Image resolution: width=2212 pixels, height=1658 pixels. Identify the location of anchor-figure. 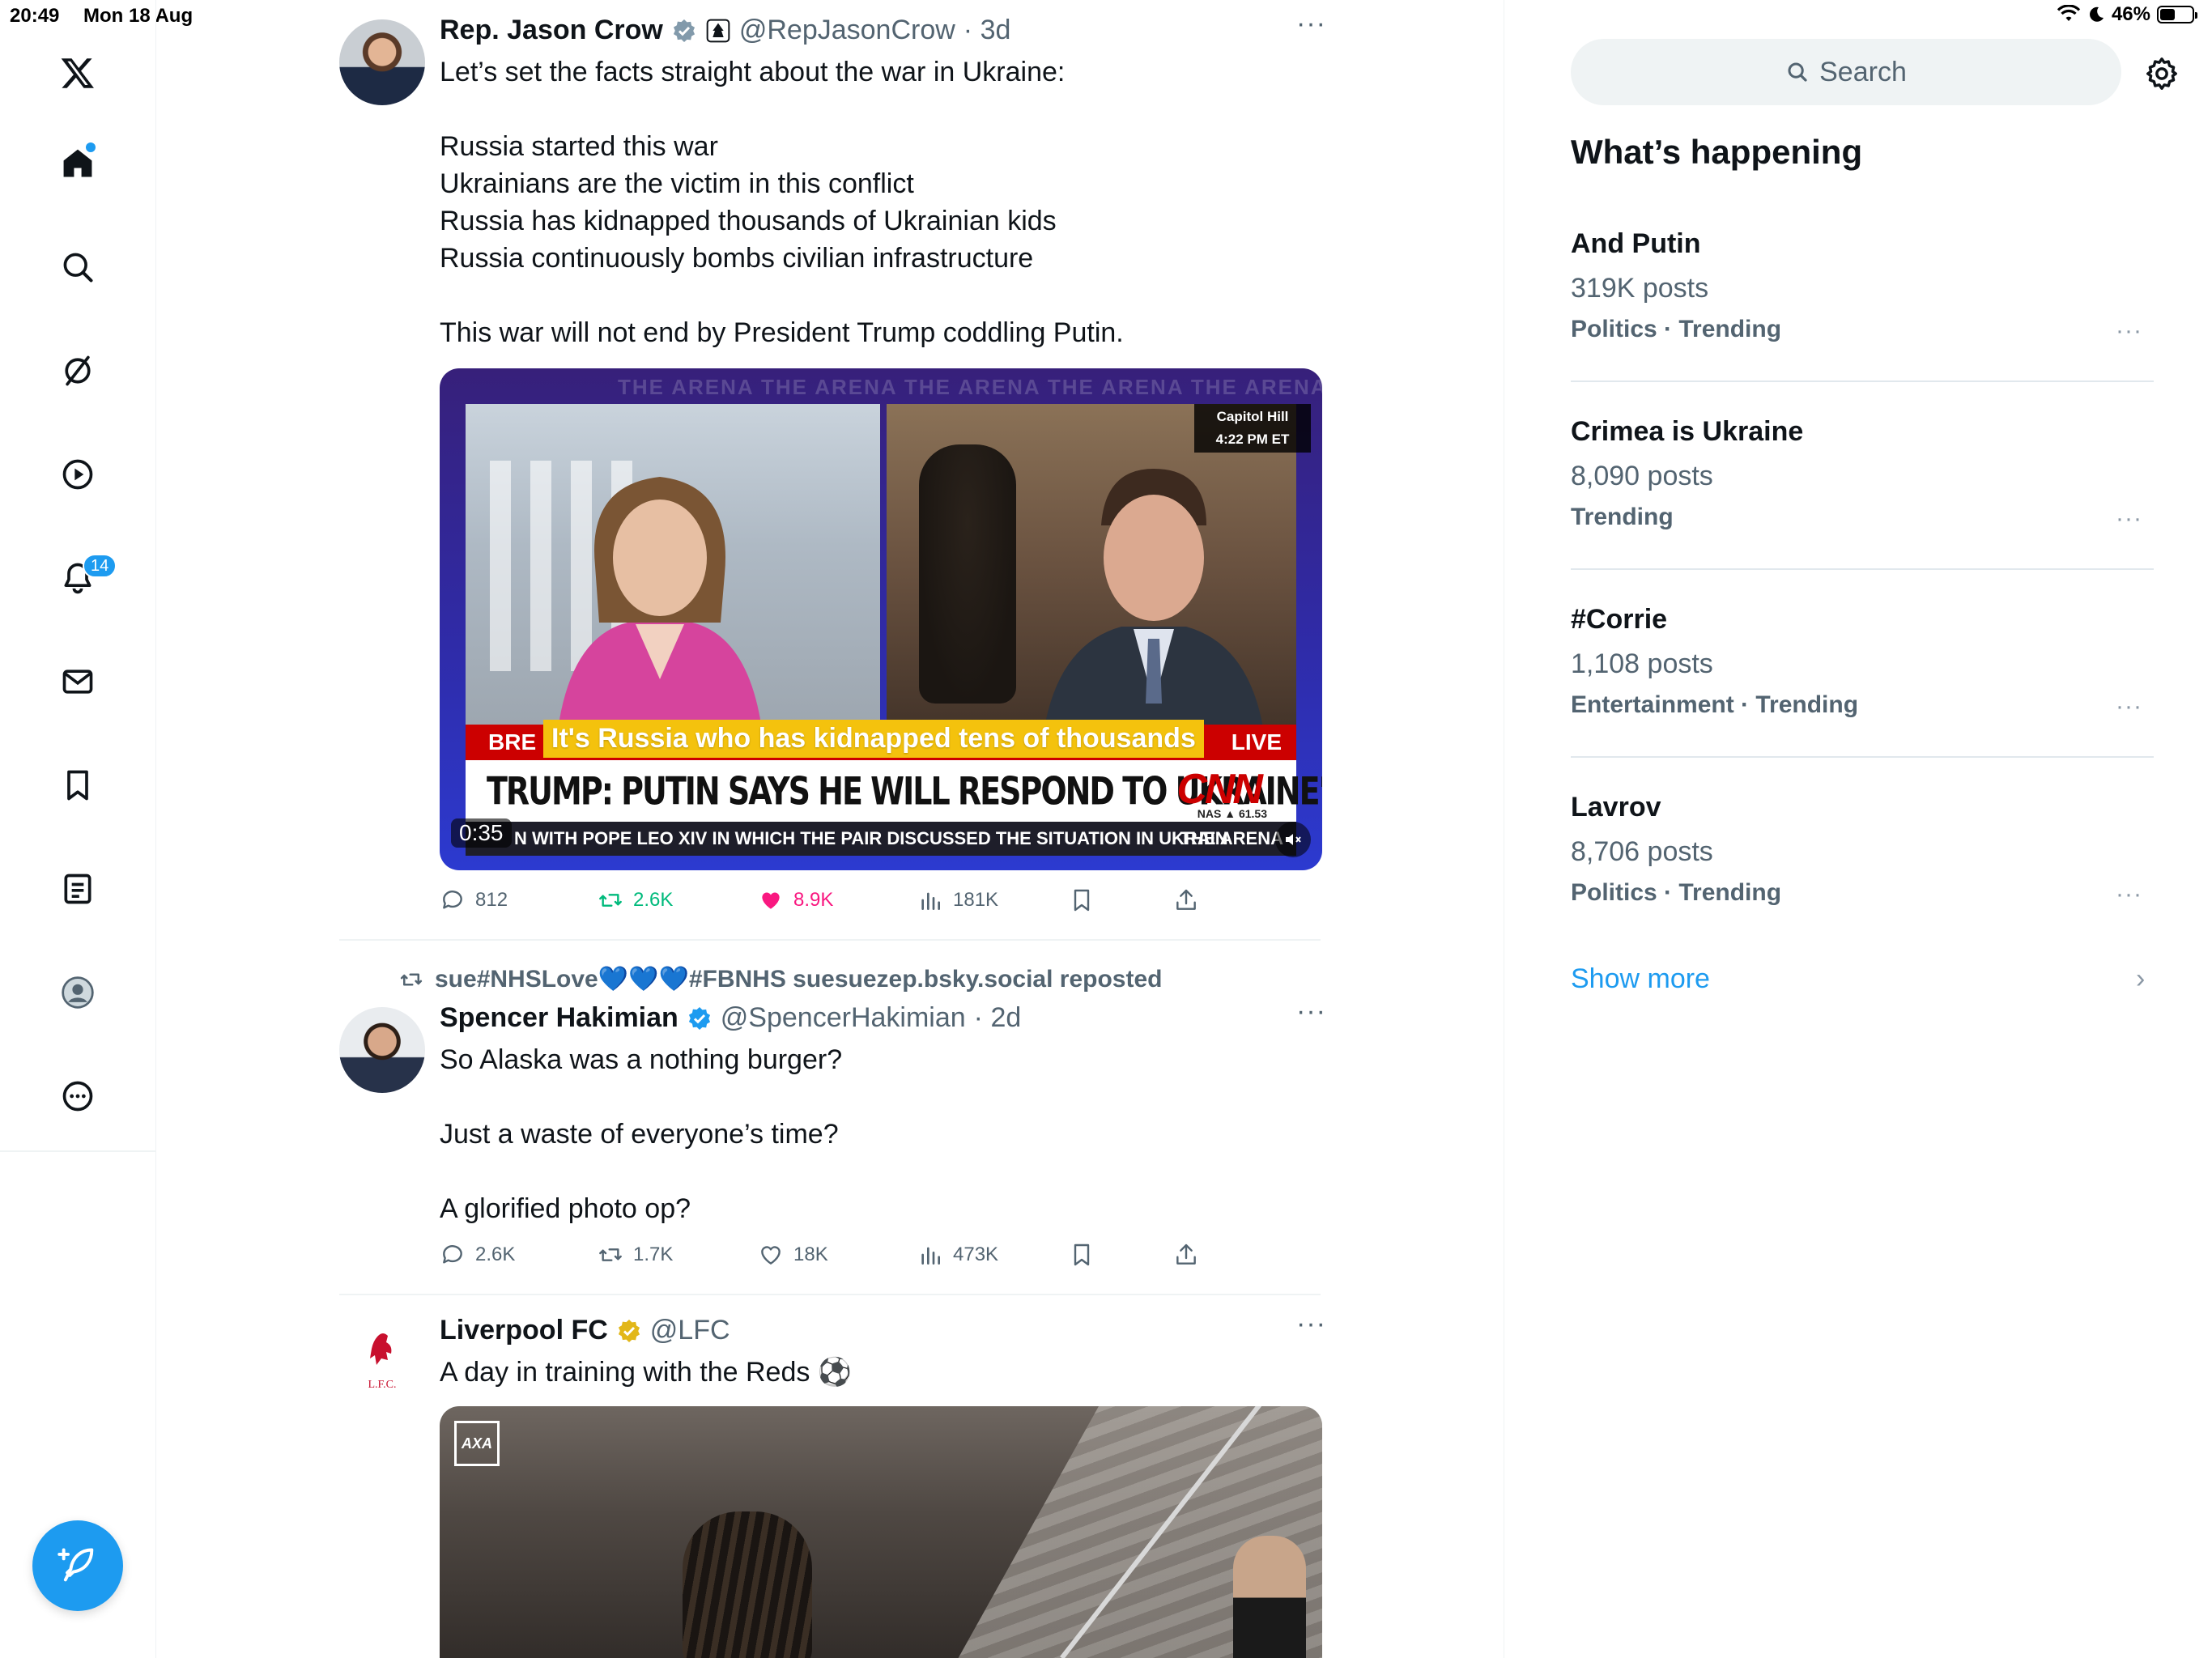
(660, 618).